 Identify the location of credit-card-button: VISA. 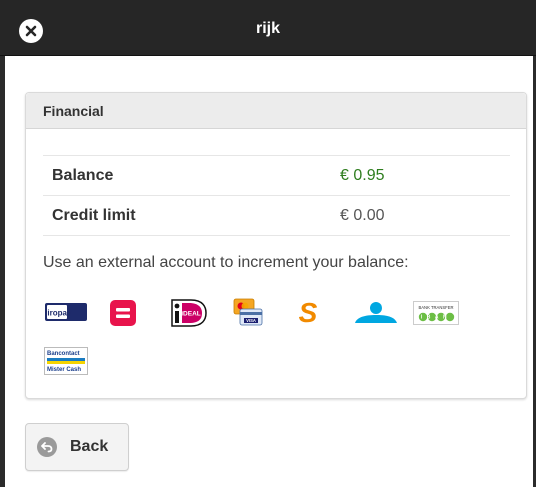
(248, 313).